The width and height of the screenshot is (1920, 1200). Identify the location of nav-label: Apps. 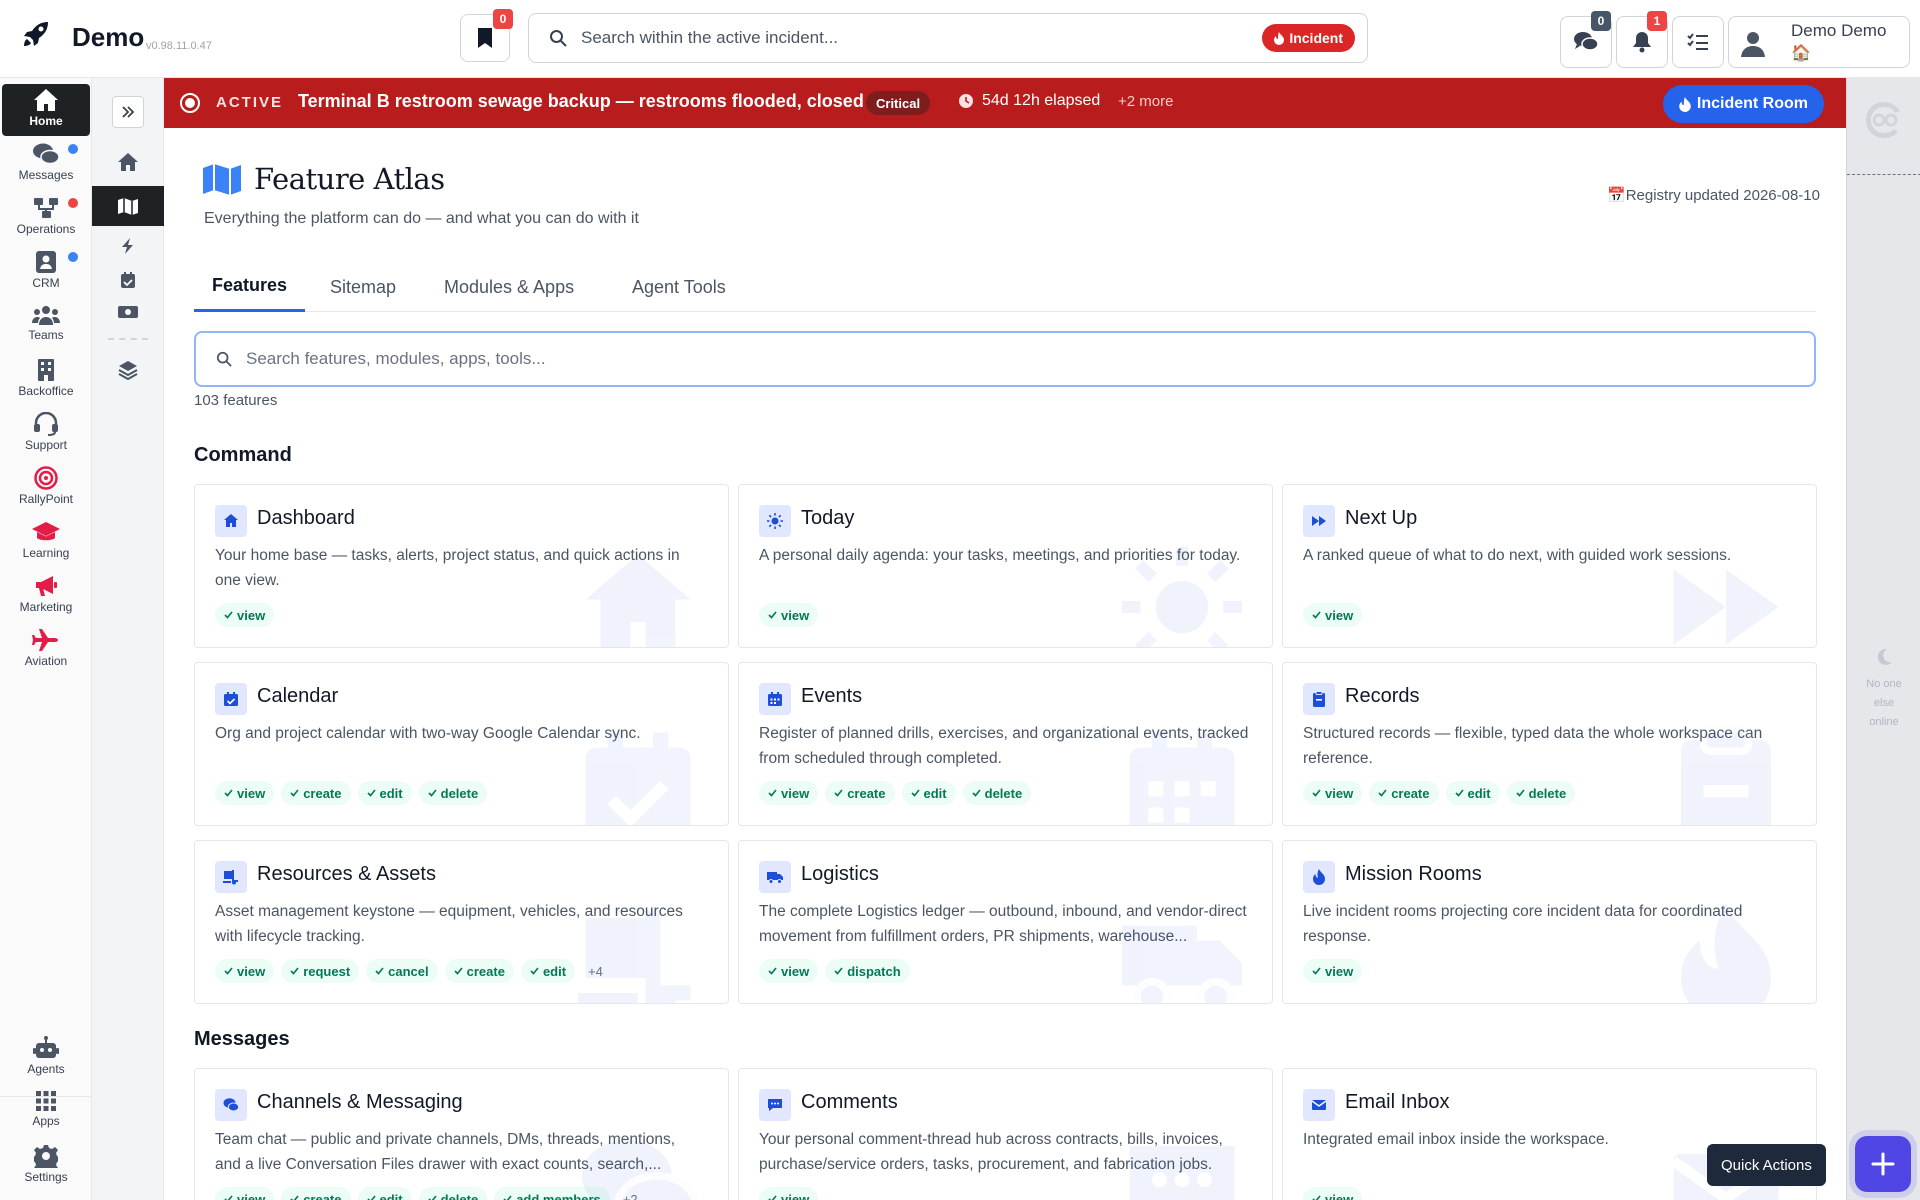
(46, 1121).